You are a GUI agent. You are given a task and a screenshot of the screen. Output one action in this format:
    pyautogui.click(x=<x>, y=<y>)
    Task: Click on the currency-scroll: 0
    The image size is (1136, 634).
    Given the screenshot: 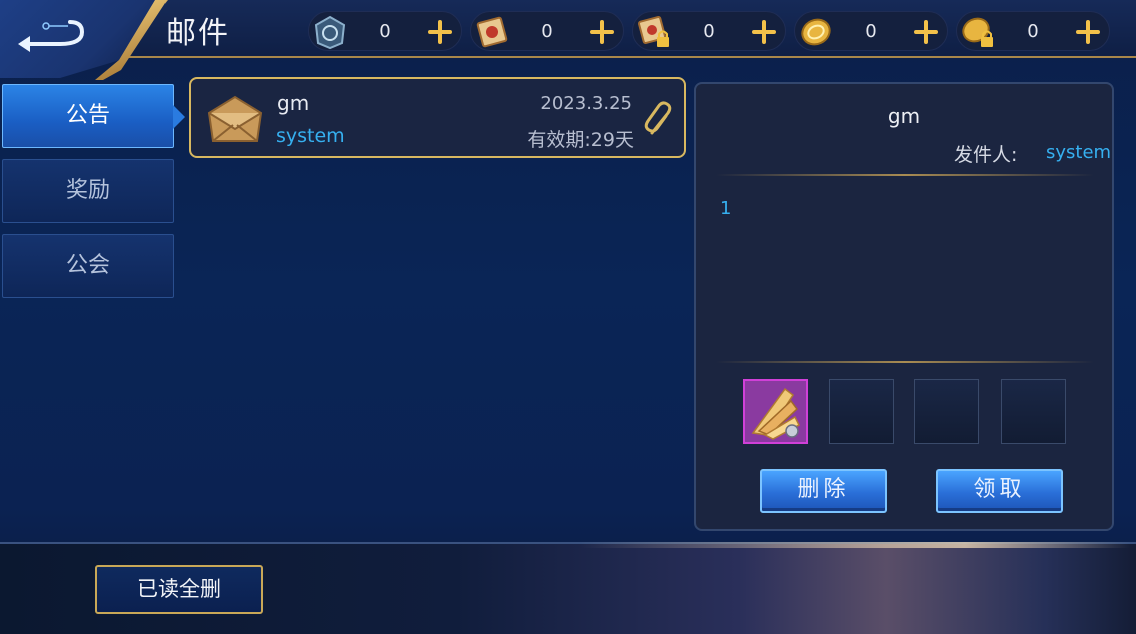 What is the action you would take?
    pyautogui.click(x=547, y=31)
    